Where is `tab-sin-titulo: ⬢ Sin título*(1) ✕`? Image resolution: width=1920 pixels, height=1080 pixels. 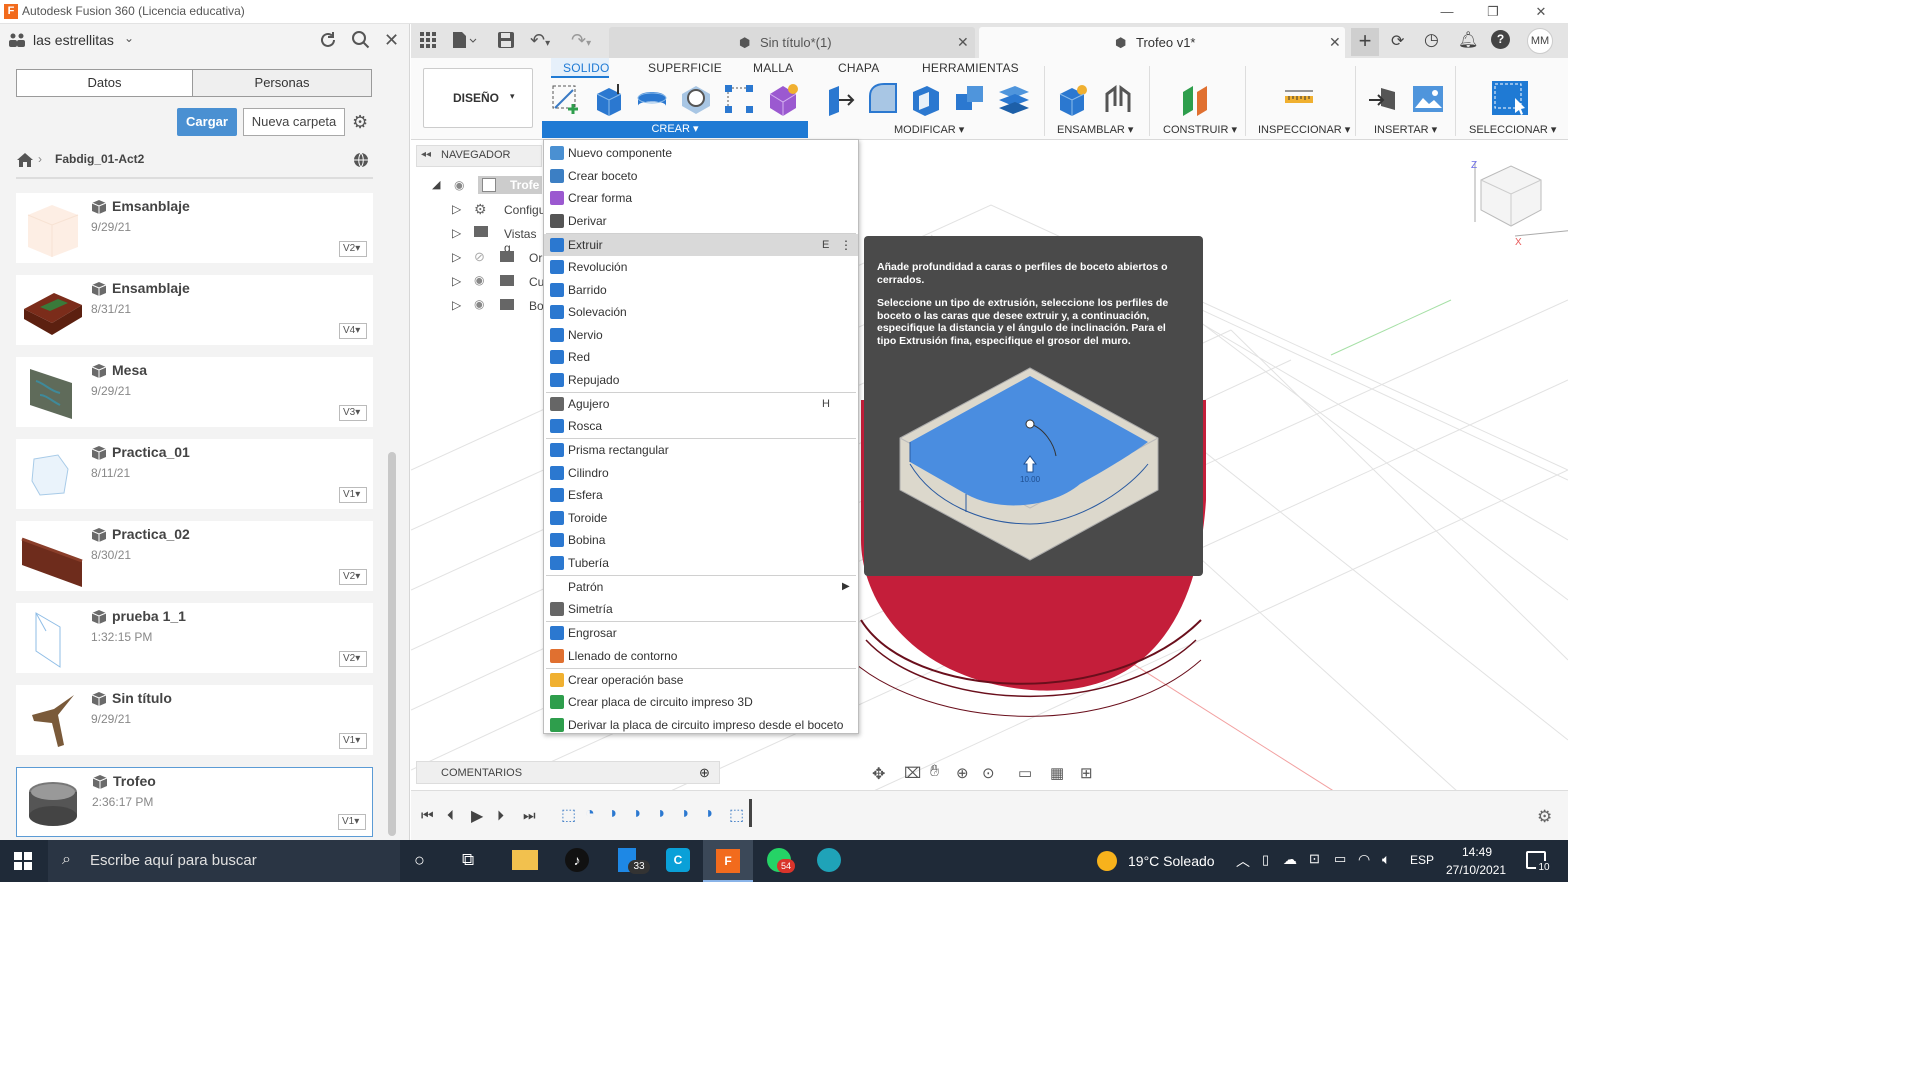 tab-sin-titulo: ⬢ Sin título*(1) ✕ is located at coordinates (792, 42).